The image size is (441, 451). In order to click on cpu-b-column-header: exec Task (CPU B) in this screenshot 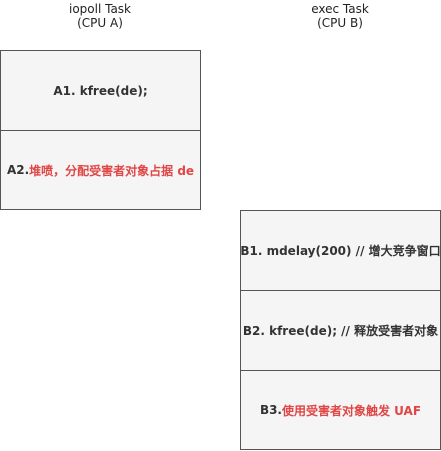, I will do `click(340, 16)`.